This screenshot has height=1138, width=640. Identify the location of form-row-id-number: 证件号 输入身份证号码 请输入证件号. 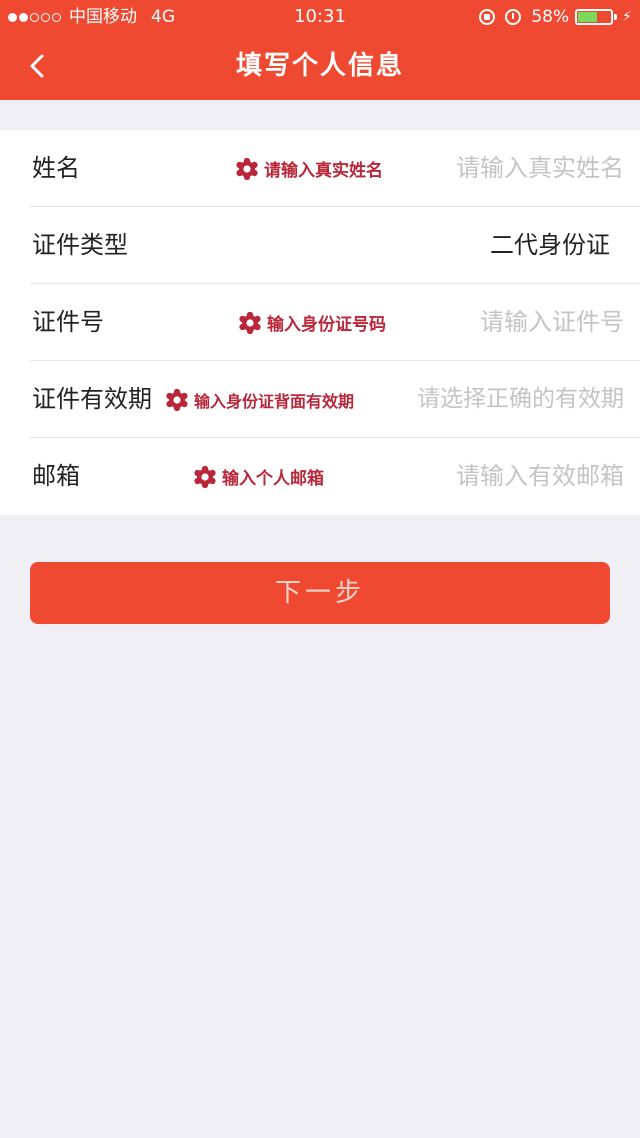
(335, 322).